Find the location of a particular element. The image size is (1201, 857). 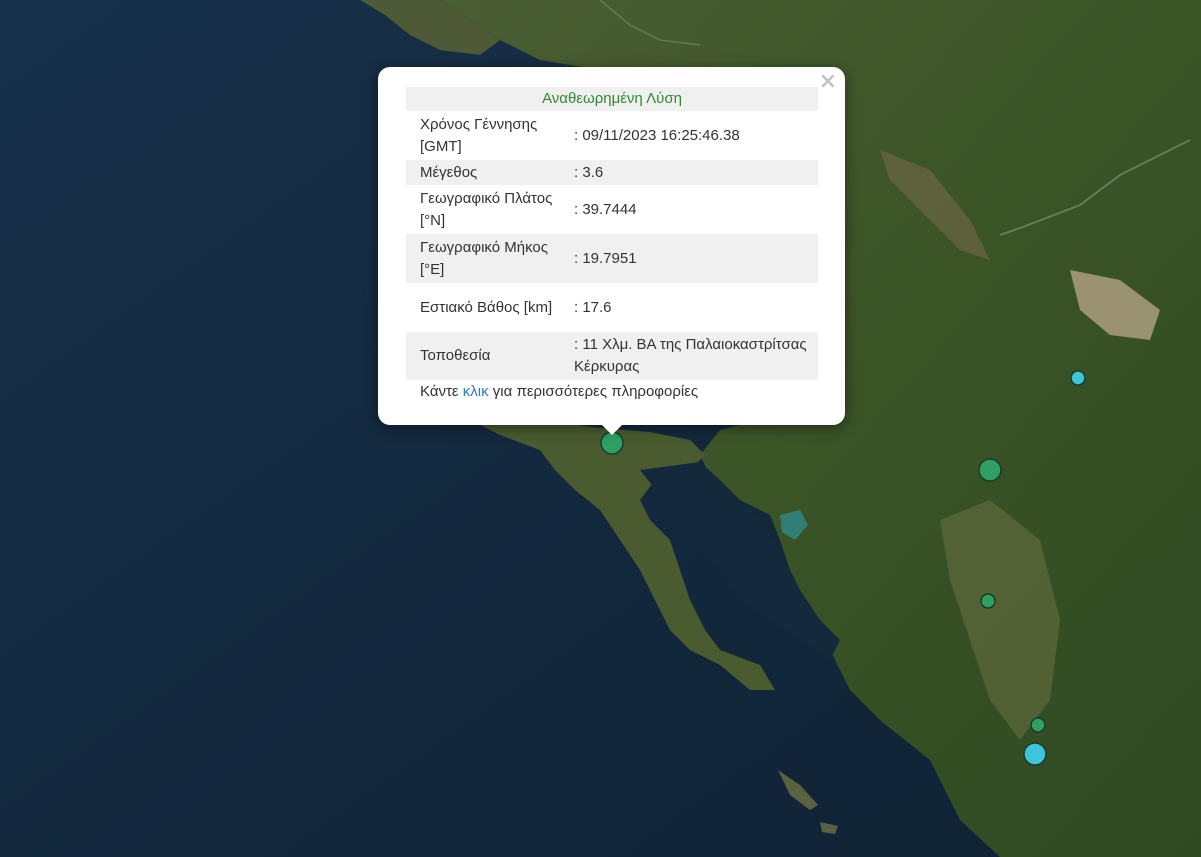

row-value: : 09/11/2023 16:25:46.38 is located at coordinates (657, 135).